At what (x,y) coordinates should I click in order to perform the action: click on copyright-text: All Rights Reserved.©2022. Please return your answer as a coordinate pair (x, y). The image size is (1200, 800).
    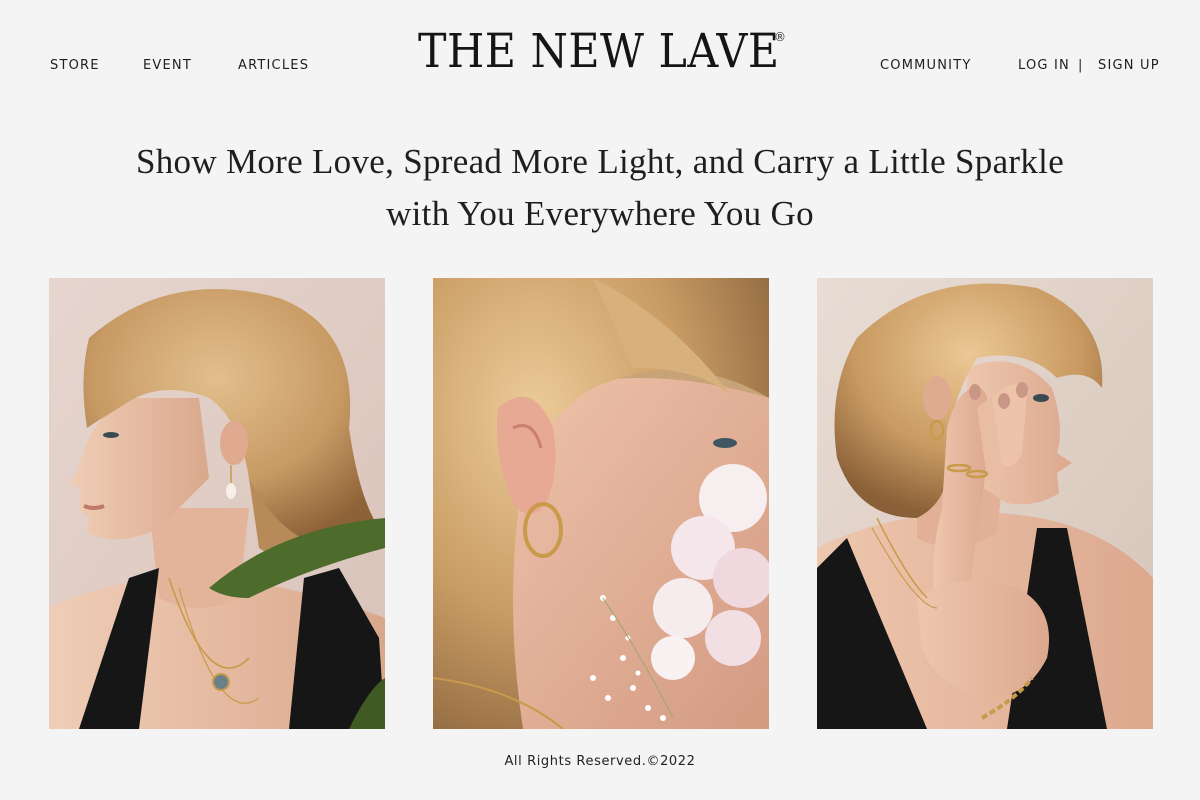
    Looking at the image, I should click on (600, 761).